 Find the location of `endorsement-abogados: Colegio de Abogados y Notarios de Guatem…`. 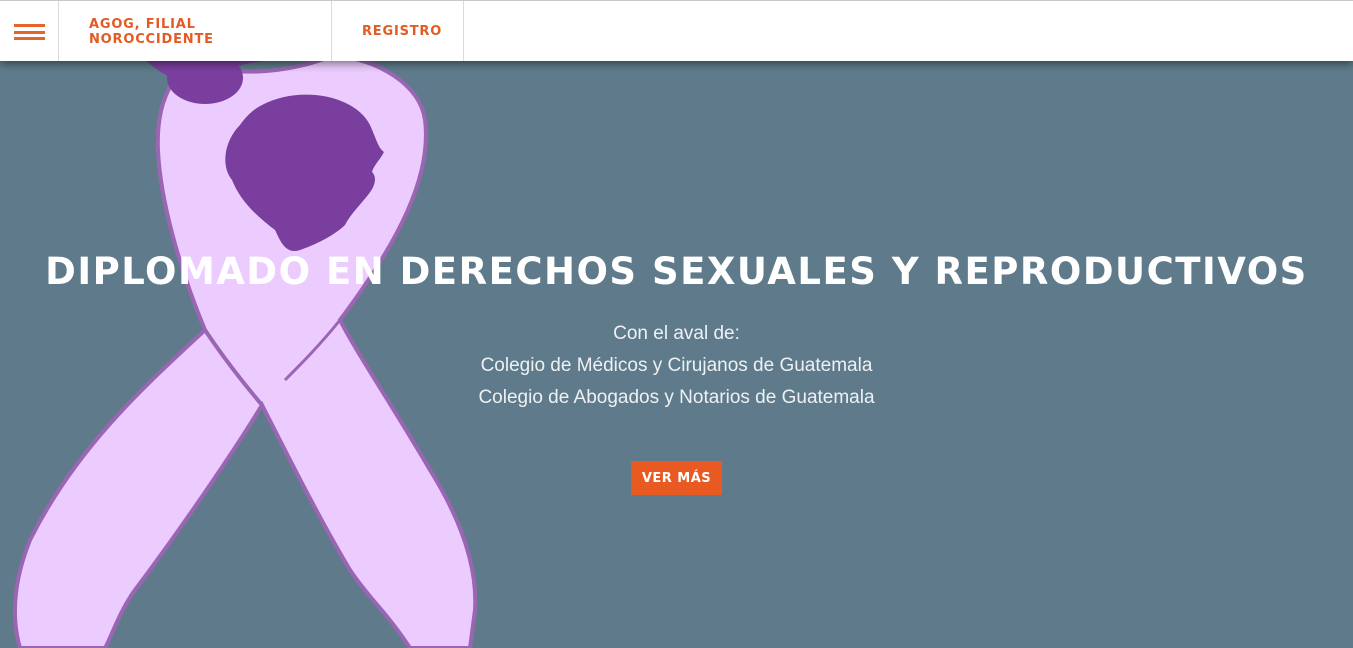

endorsement-abogados: Colegio de Abogados y Notarios de Guatem… is located at coordinates (676, 397).